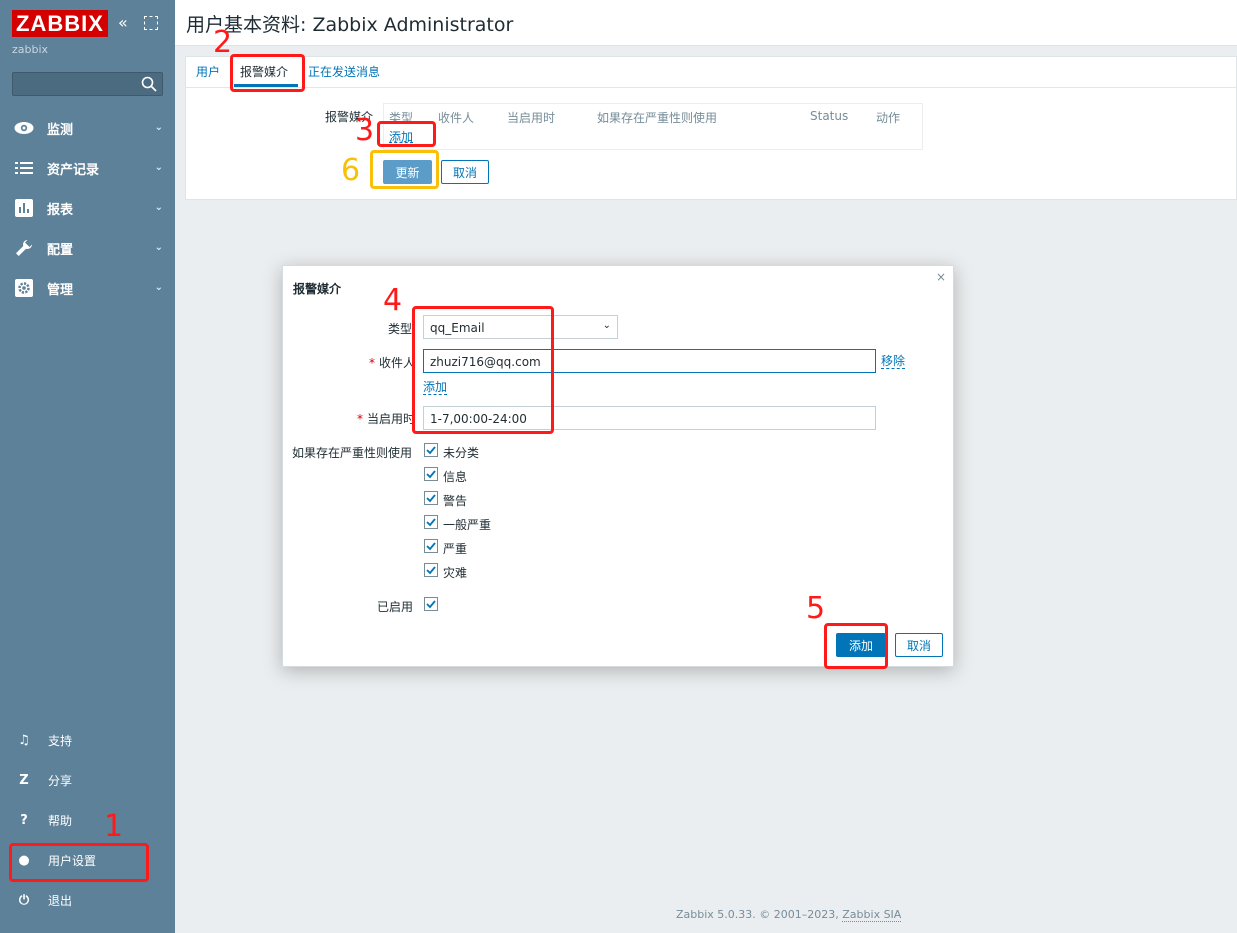 The height and width of the screenshot is (933, 1237). What do you see at coordinates (87, 128) in the screenshot?
I see `menu-item-monitoring: 监测 ⌄` at bounding box center [87, 128].